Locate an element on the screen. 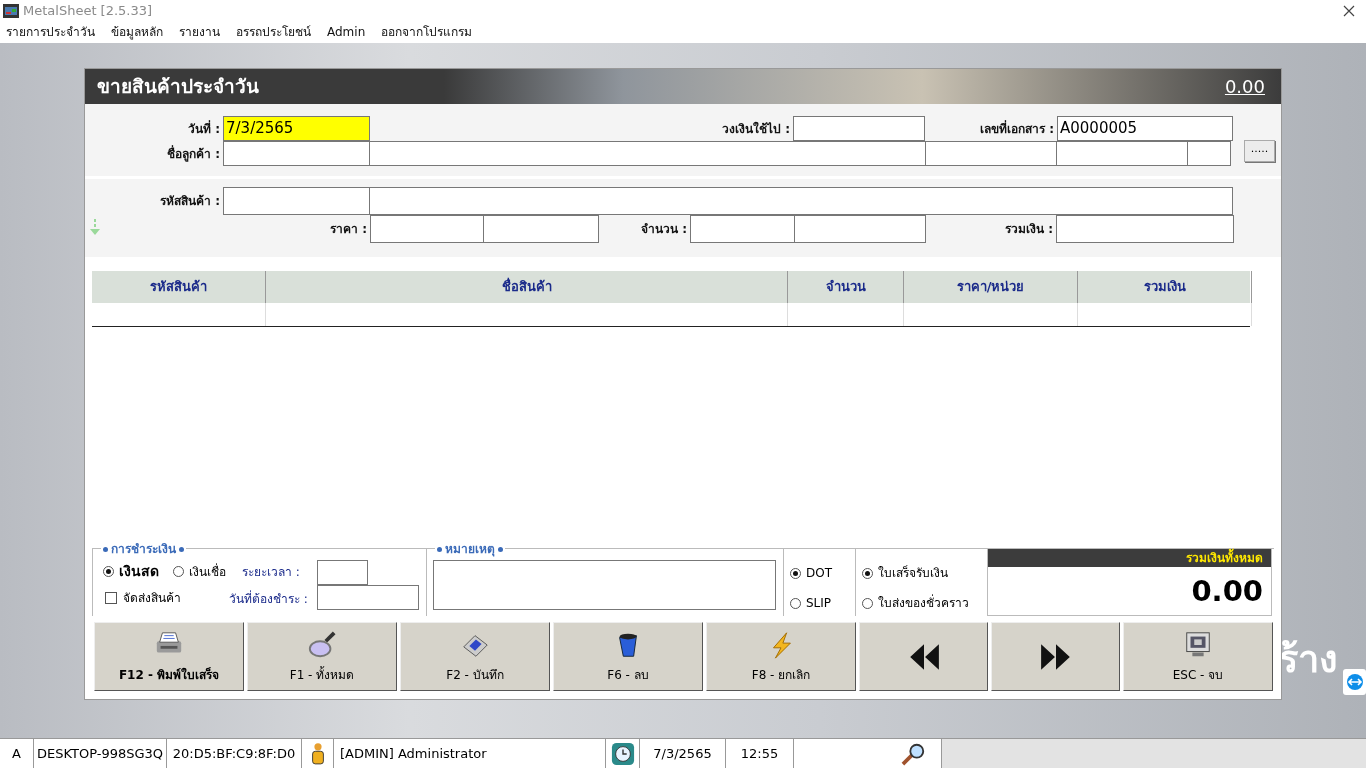  due-date-field is located at coordinates (368, 597).